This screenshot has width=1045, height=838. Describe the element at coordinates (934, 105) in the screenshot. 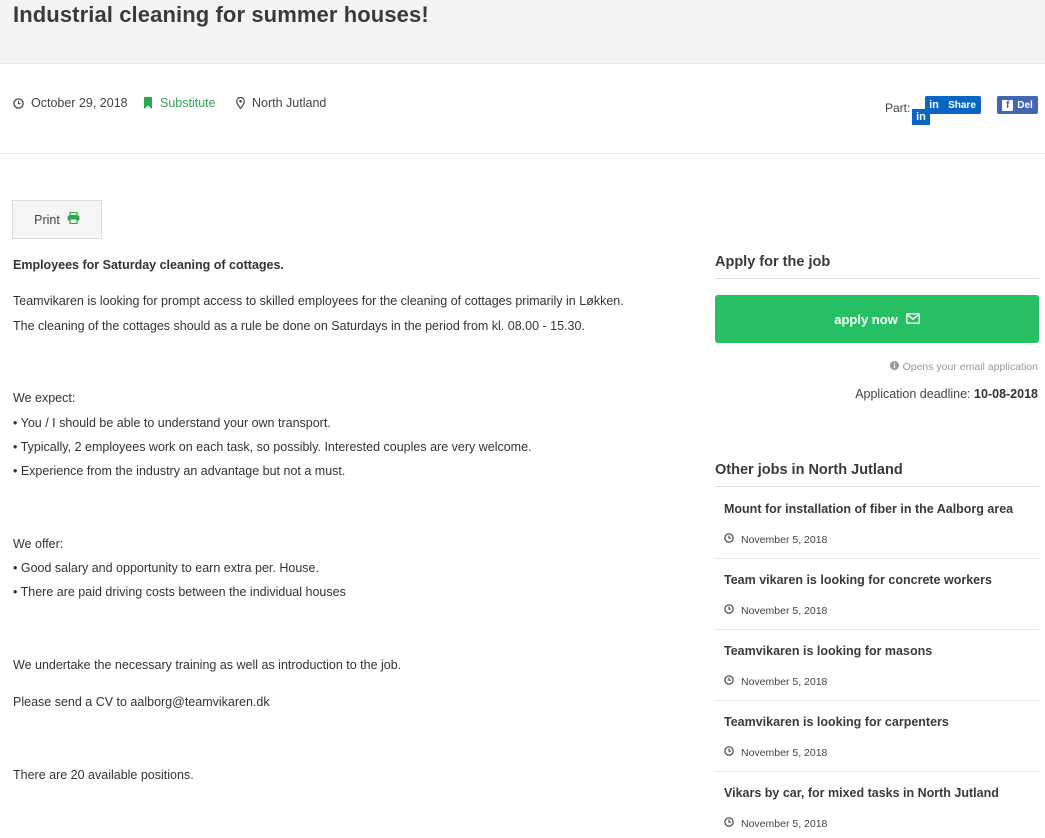

I see `linkedin-logo-icon: in` at that location.